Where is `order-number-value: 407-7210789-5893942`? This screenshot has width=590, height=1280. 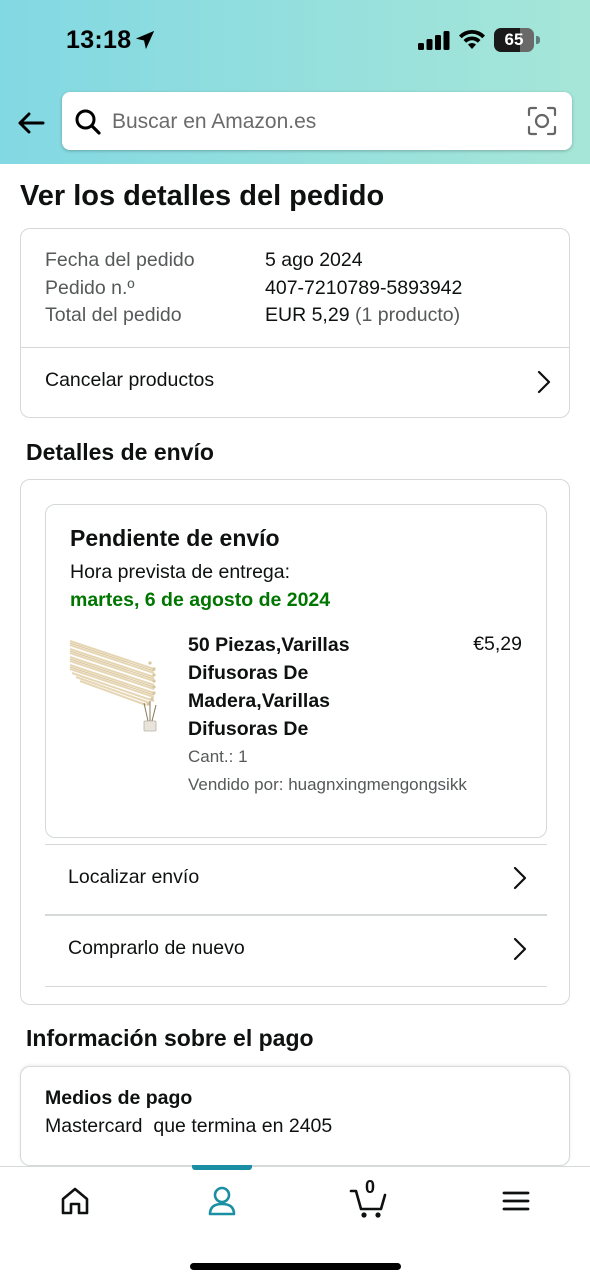
order-number-value: 407-7210789-5893942 is located at coordinates (364, 288).